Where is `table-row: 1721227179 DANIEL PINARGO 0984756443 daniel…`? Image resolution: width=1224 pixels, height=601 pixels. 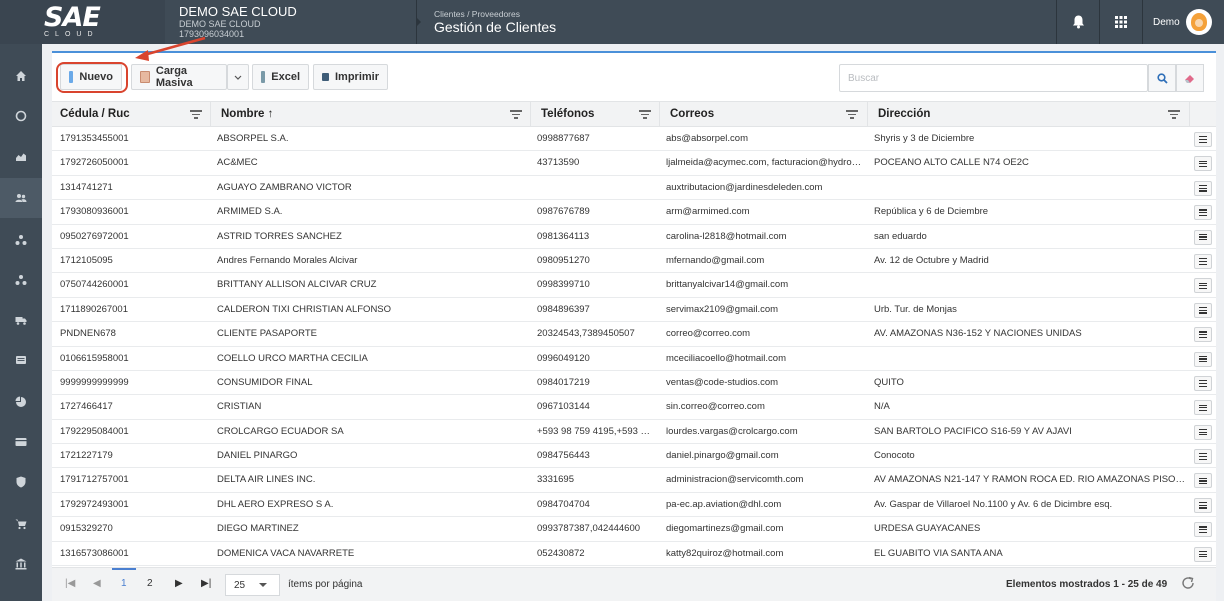
table-row: 1721227179 DANIEL PINARGO 0984756443 daniel… is located at coordinates (634, 456).